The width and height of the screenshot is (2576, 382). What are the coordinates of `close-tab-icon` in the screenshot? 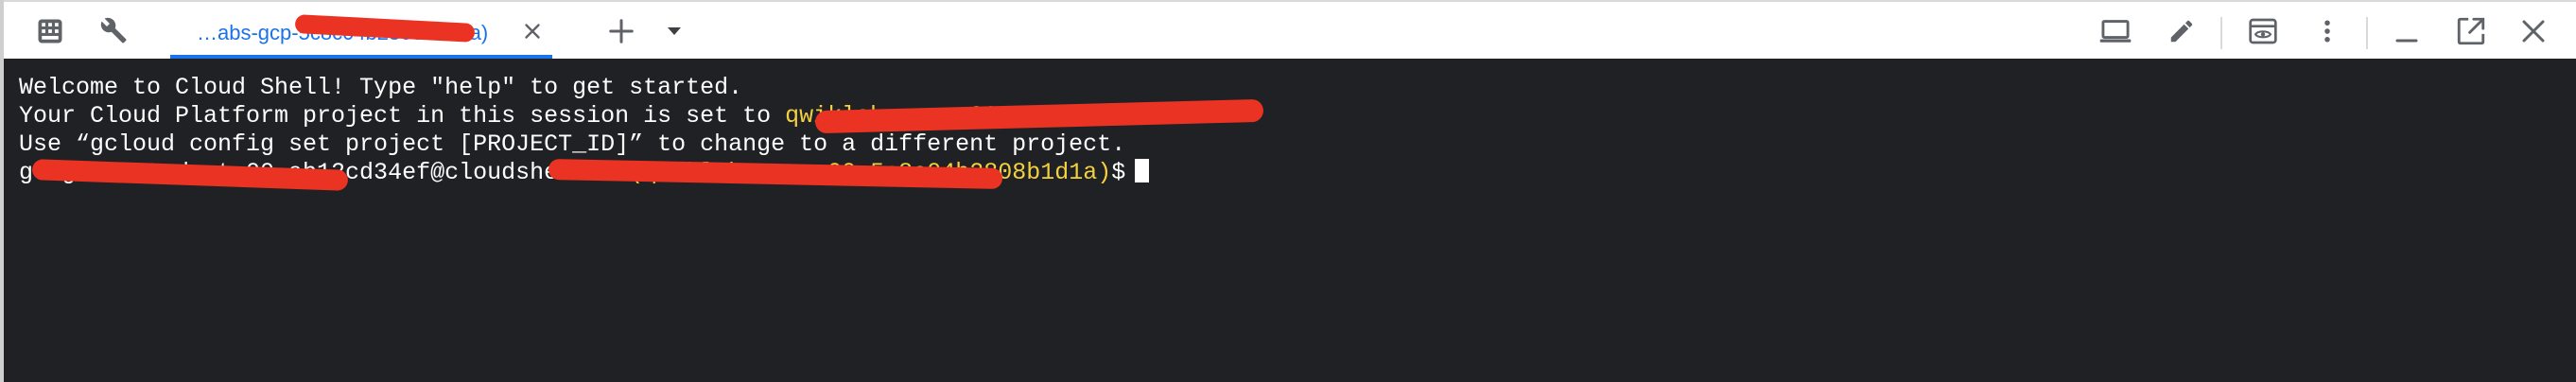 It's located at (532, 31).